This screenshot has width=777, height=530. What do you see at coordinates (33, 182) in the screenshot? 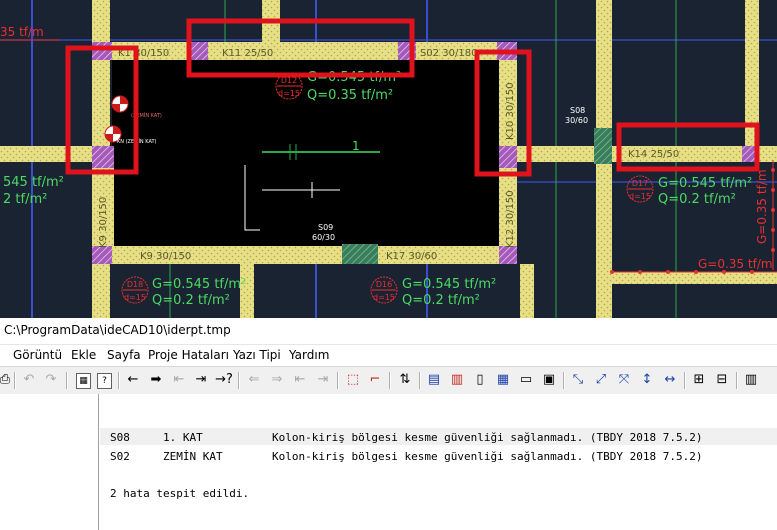
I see `left-load-g: 545 tf/m²` at bounding box center [33, 182].